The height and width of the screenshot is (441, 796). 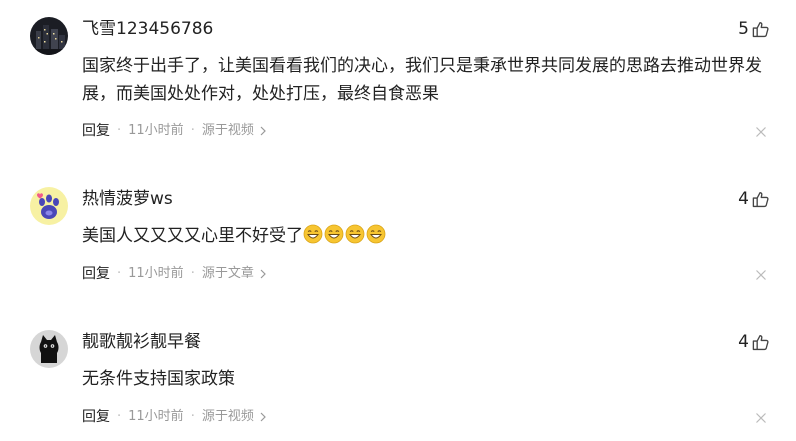 I want to click on comment-text-content: 美国人又又又又心里不好受了, so click(x=192, y=236).